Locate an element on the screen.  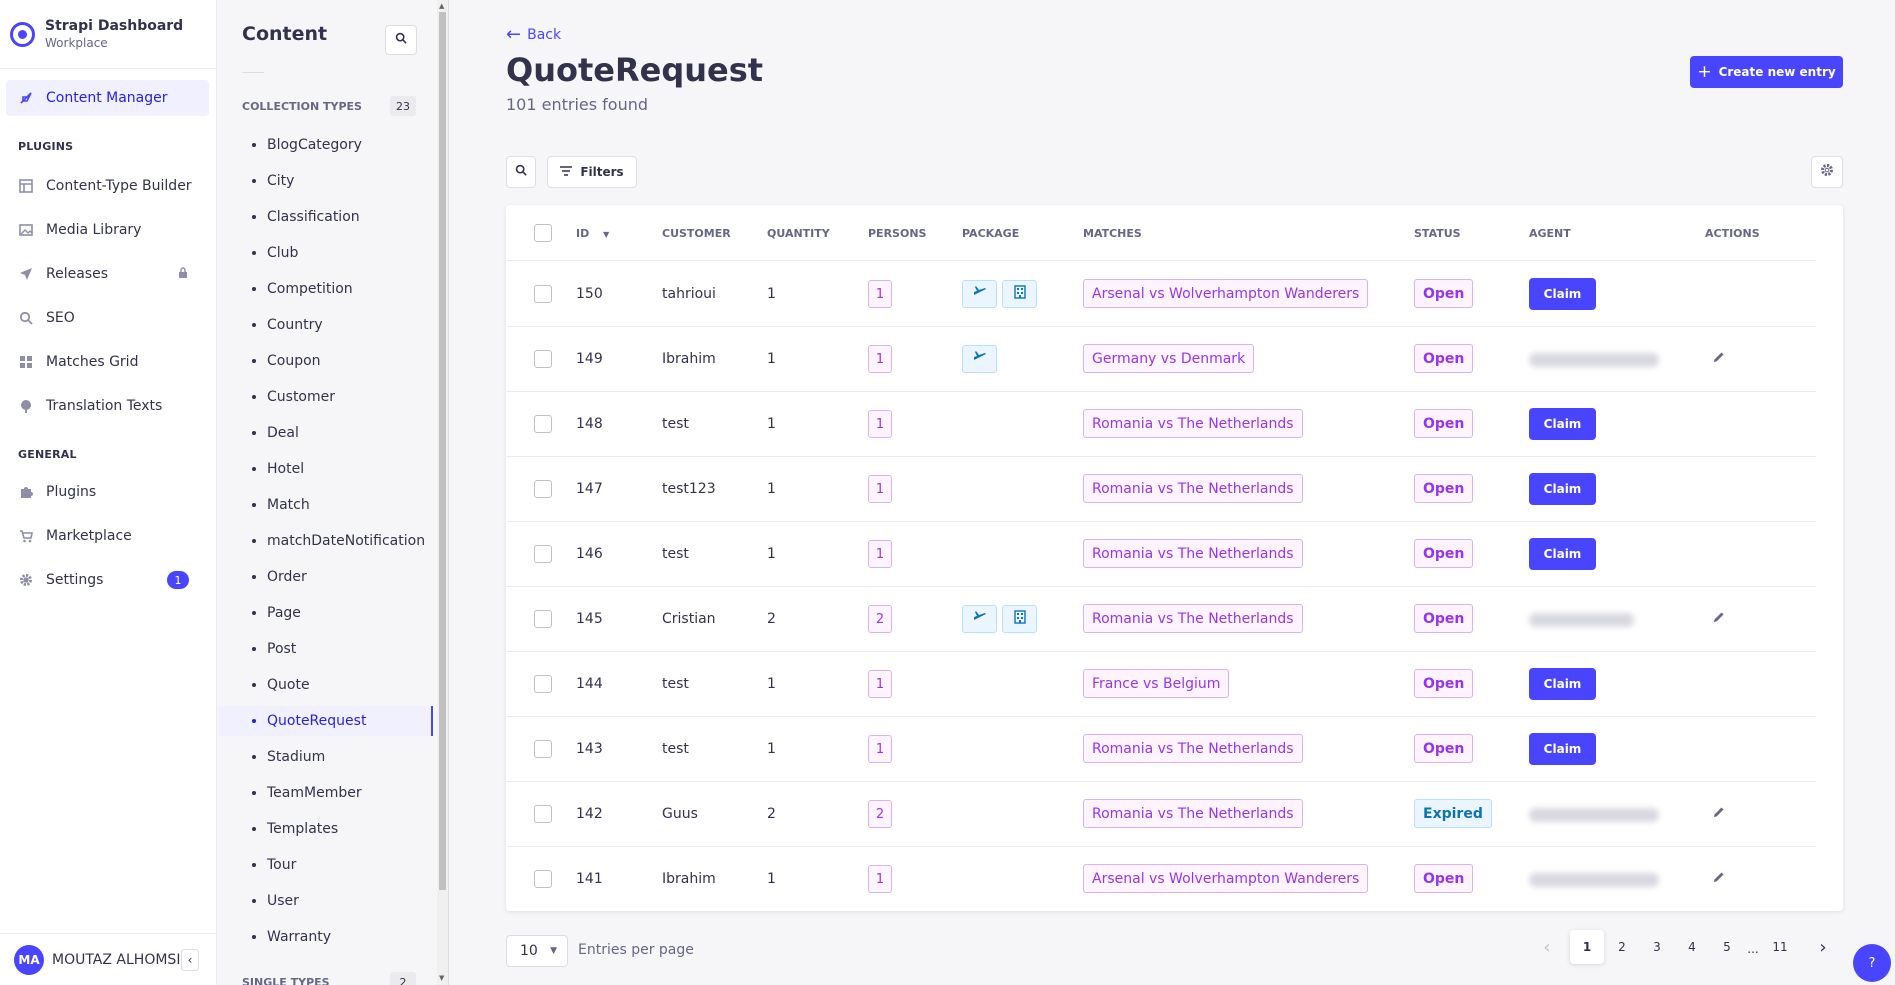
subnav-scrollbar: ▲ ▼ is located at coordinates (442, 492).